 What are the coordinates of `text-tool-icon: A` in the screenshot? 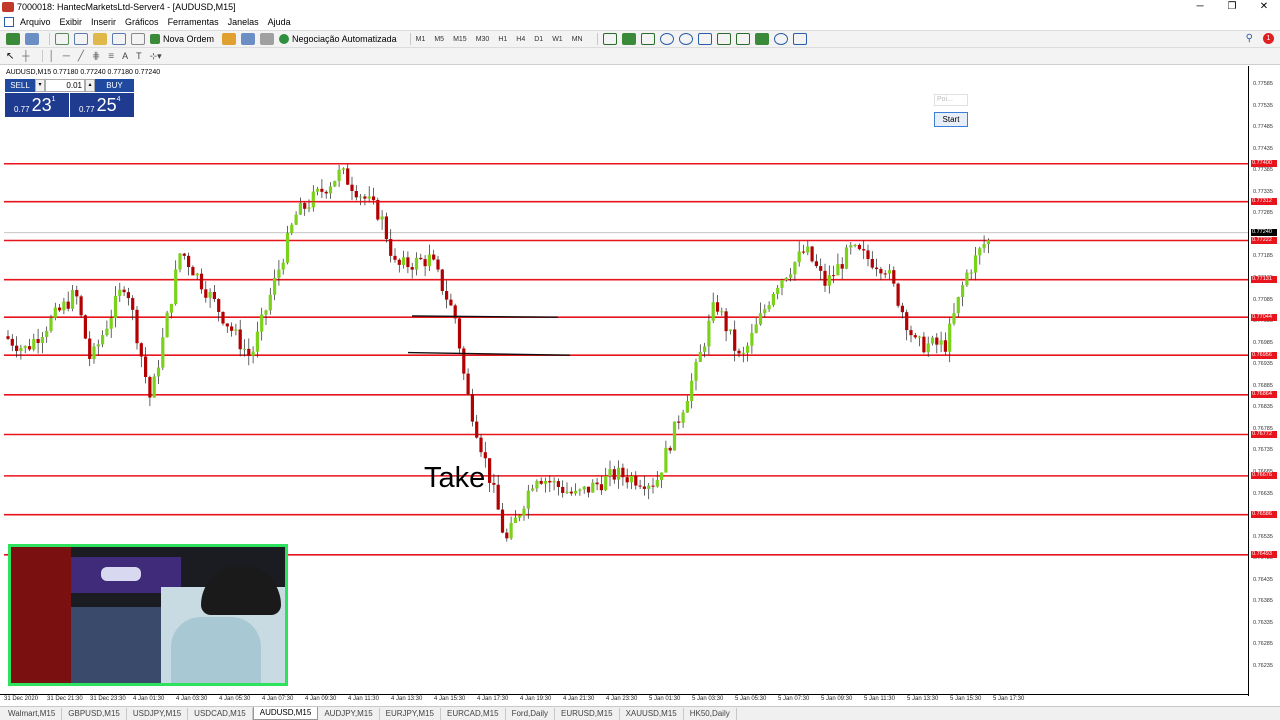 It's located at (125, 56).